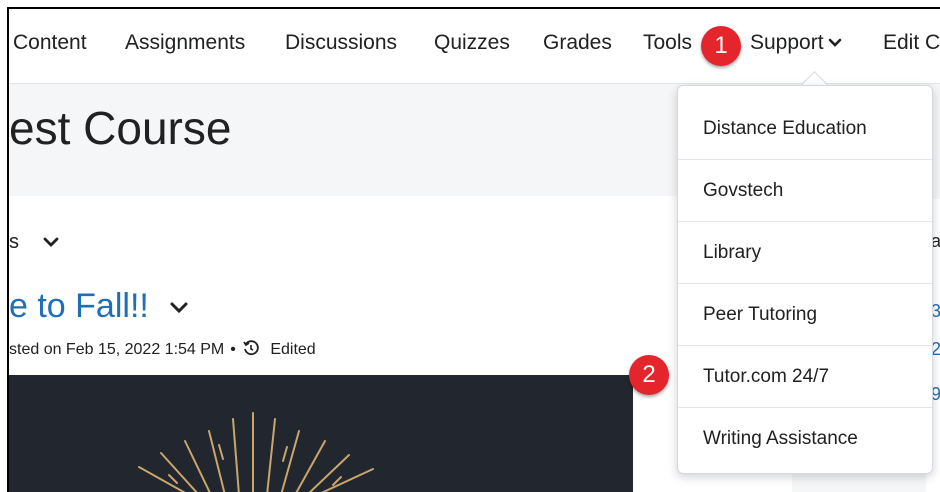 This screenshot has width=940, height=492. I want to click on menu-item-tutor-com: Tutor.com 24/7, so click(805, 377).